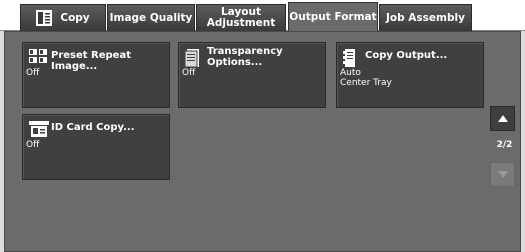 The image size is (525, 252). I want to click on copy-icon, so click(44, 18).